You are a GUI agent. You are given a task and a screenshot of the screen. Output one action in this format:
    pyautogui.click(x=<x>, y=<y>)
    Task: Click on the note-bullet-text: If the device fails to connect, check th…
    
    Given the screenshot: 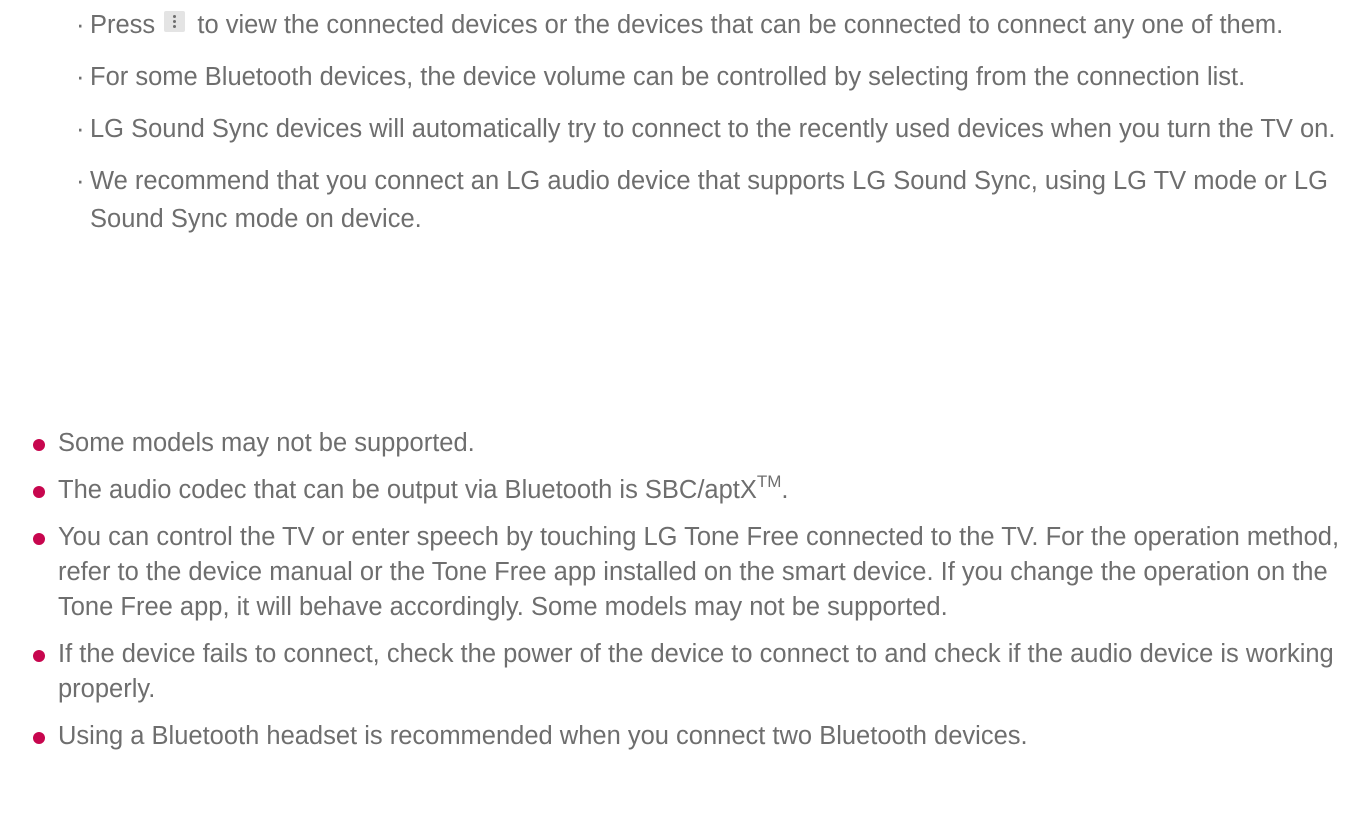 What is the action you would take?
    pyautogui.click(x=696, y=671)
    